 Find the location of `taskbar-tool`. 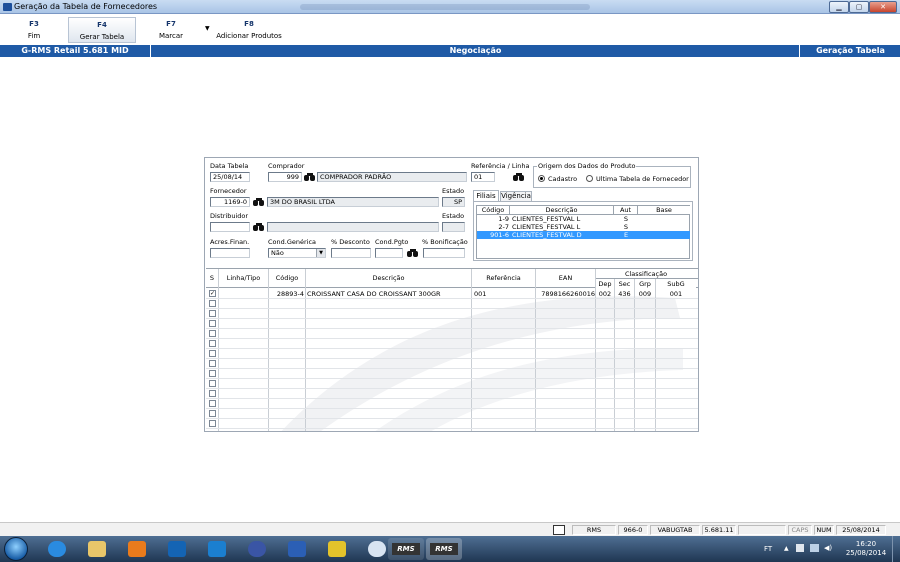

taskbar-tool is located at coordinates (337, 549).